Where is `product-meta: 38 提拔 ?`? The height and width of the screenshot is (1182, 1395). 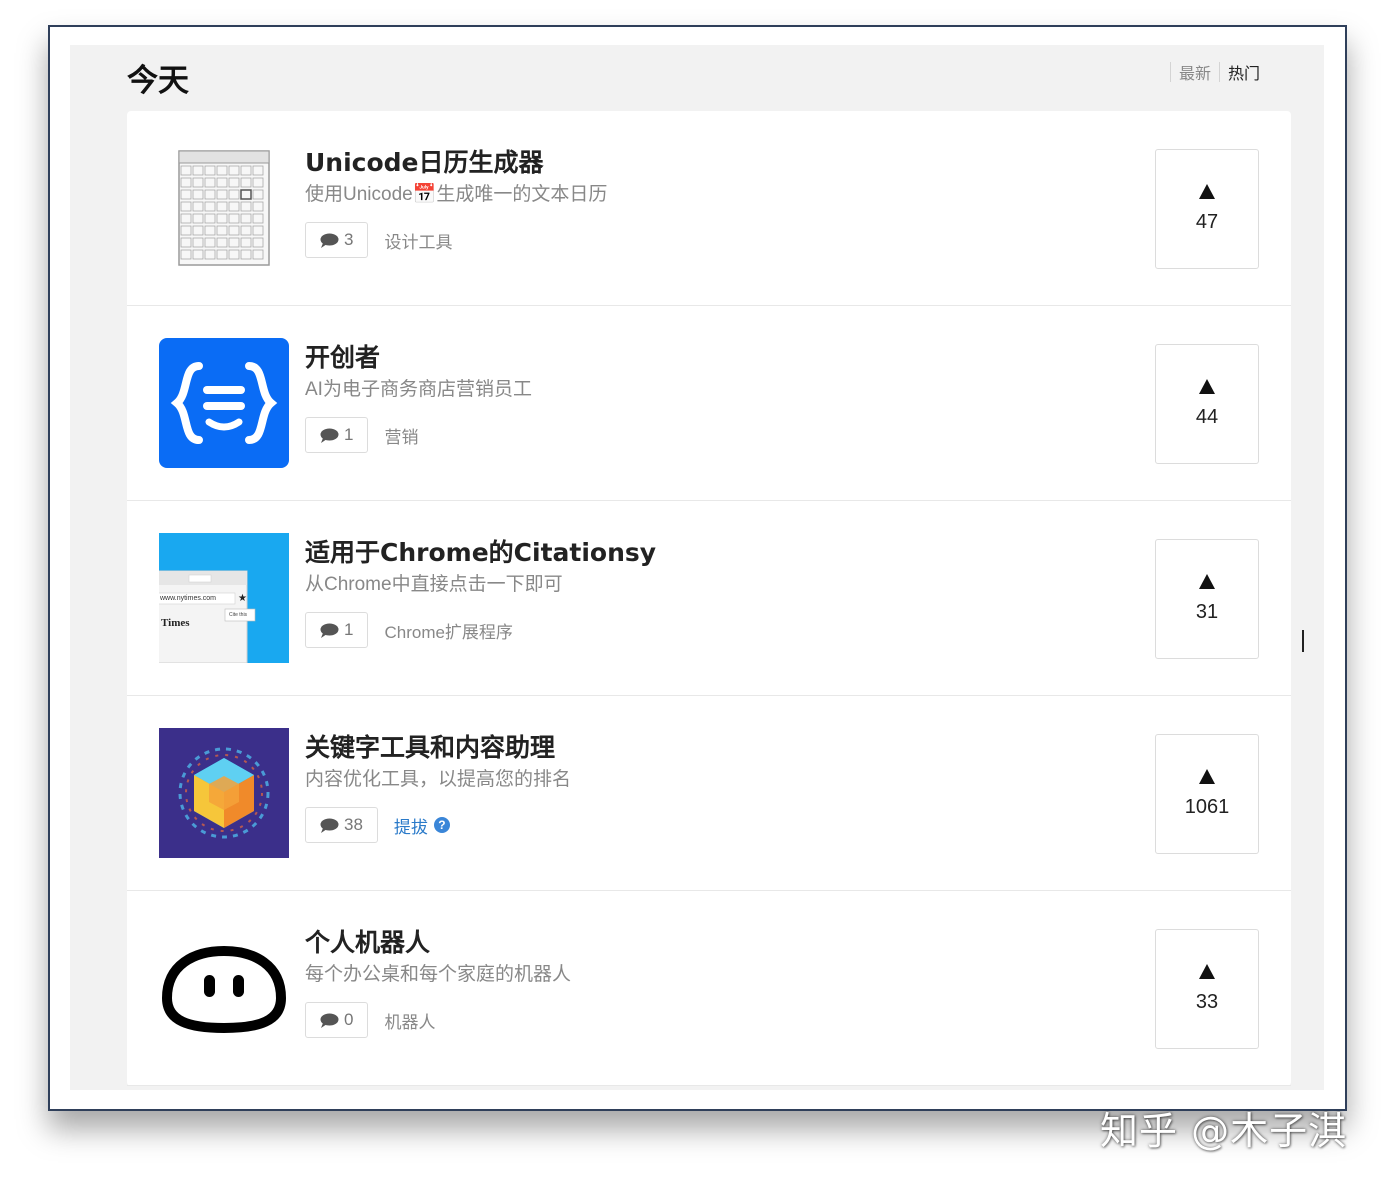
product-meta: 38 提拔 ? is located at coordinates (715, 825).